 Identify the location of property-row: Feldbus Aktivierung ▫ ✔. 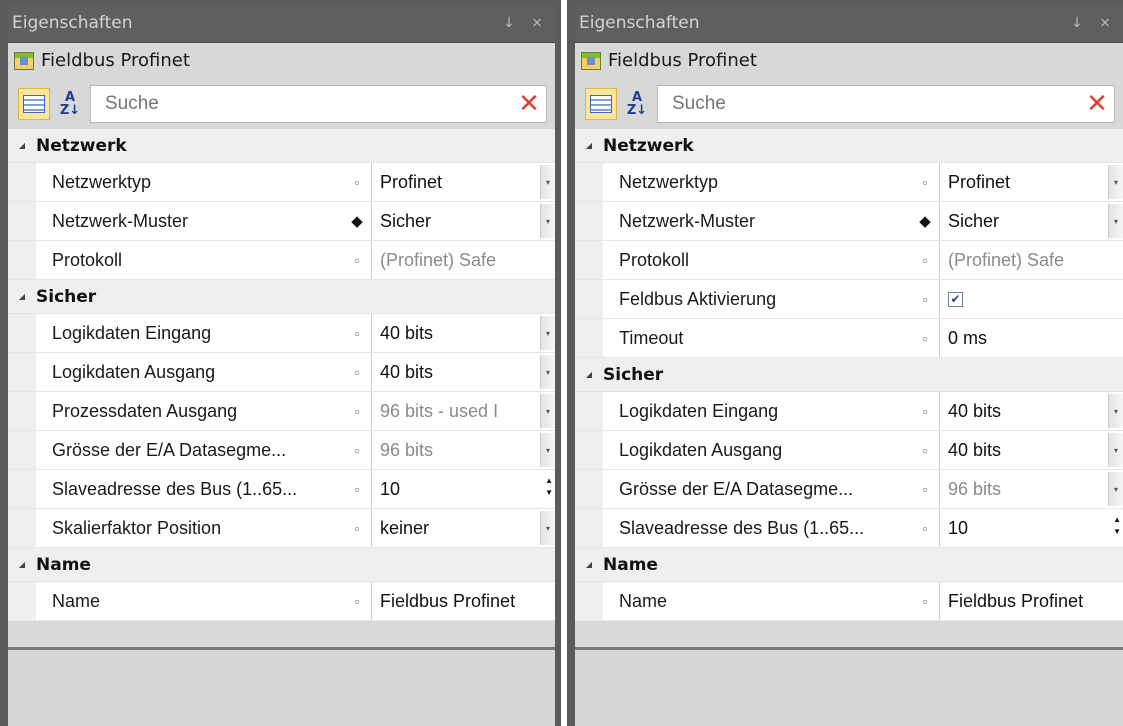
(849, 299).